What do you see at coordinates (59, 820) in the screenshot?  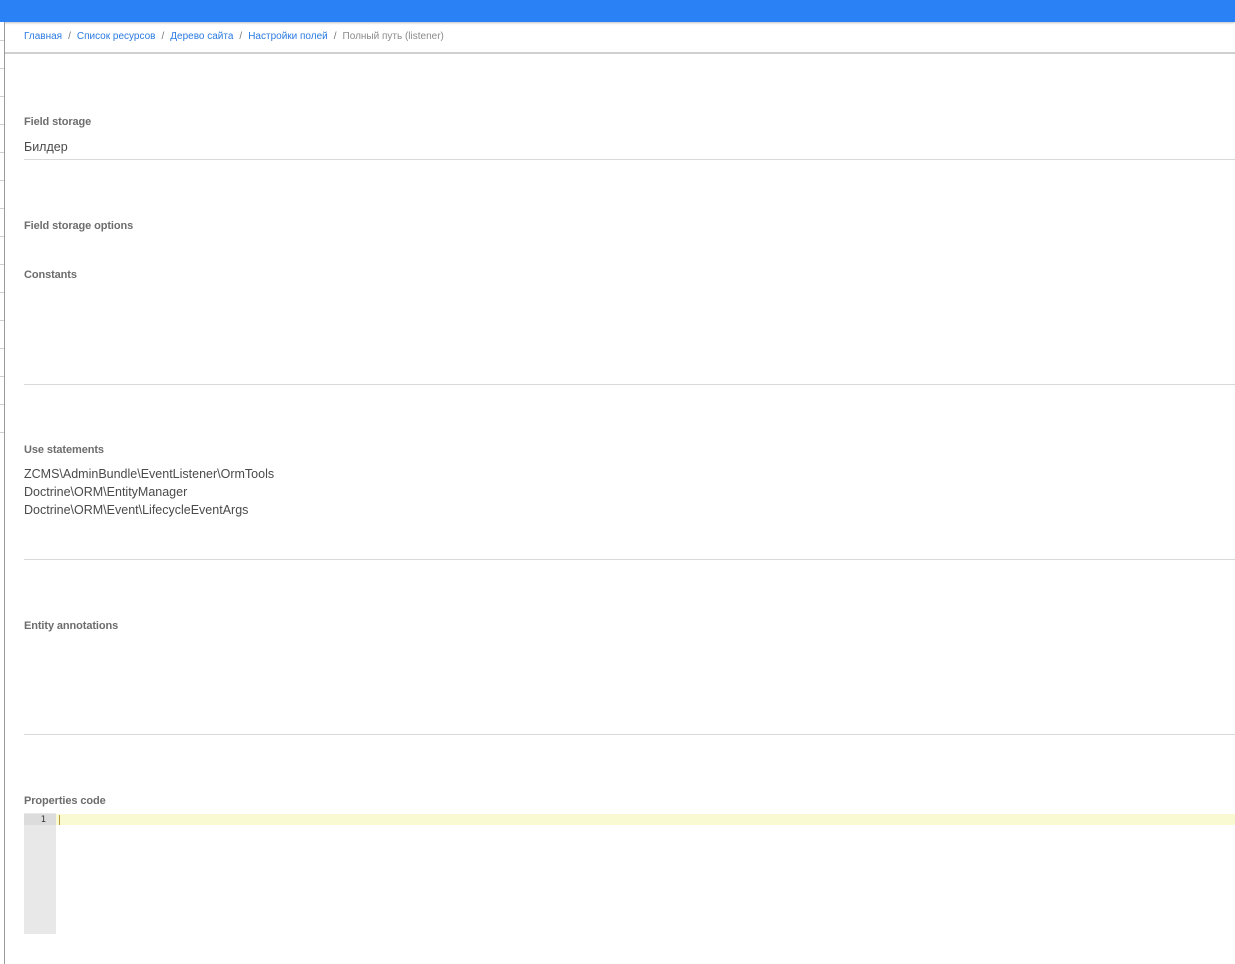 I see `text-cursor` at bounding box center [59, 820].